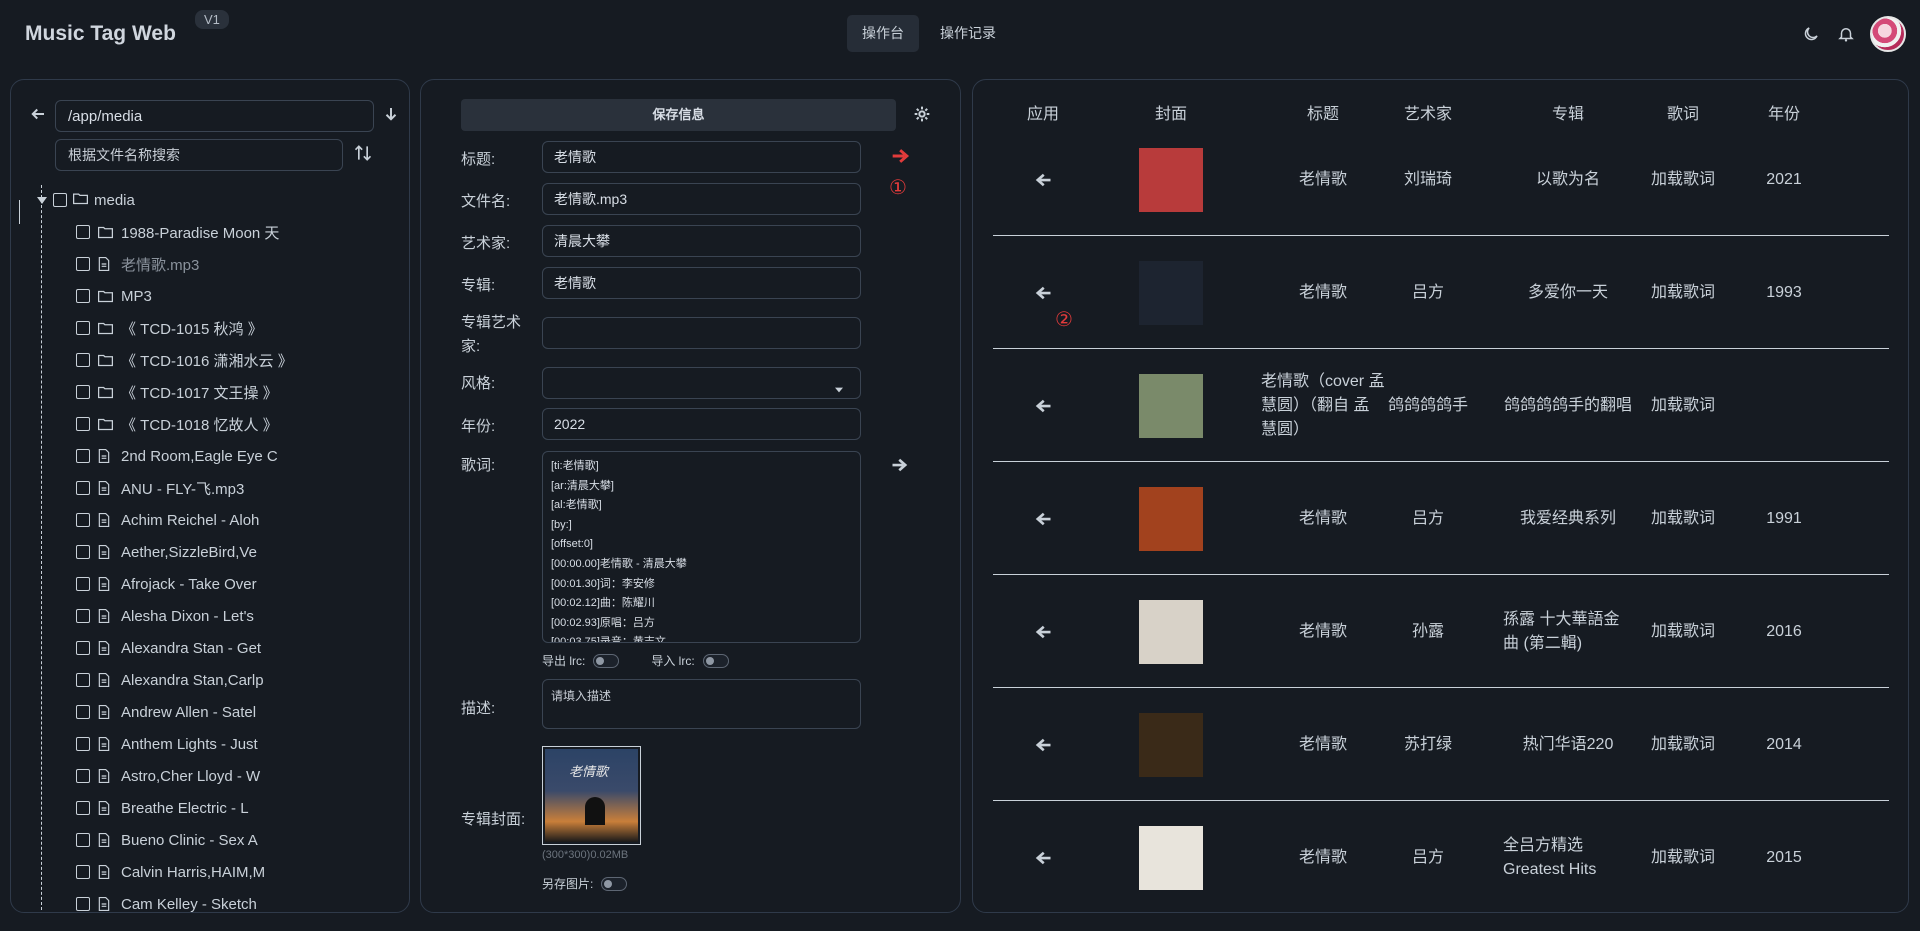 Image resolution: width=1920 pixels, height=931 pixels. I want to click on tree-item: ANU - FLY-飞.mp3, so click(160, 488).